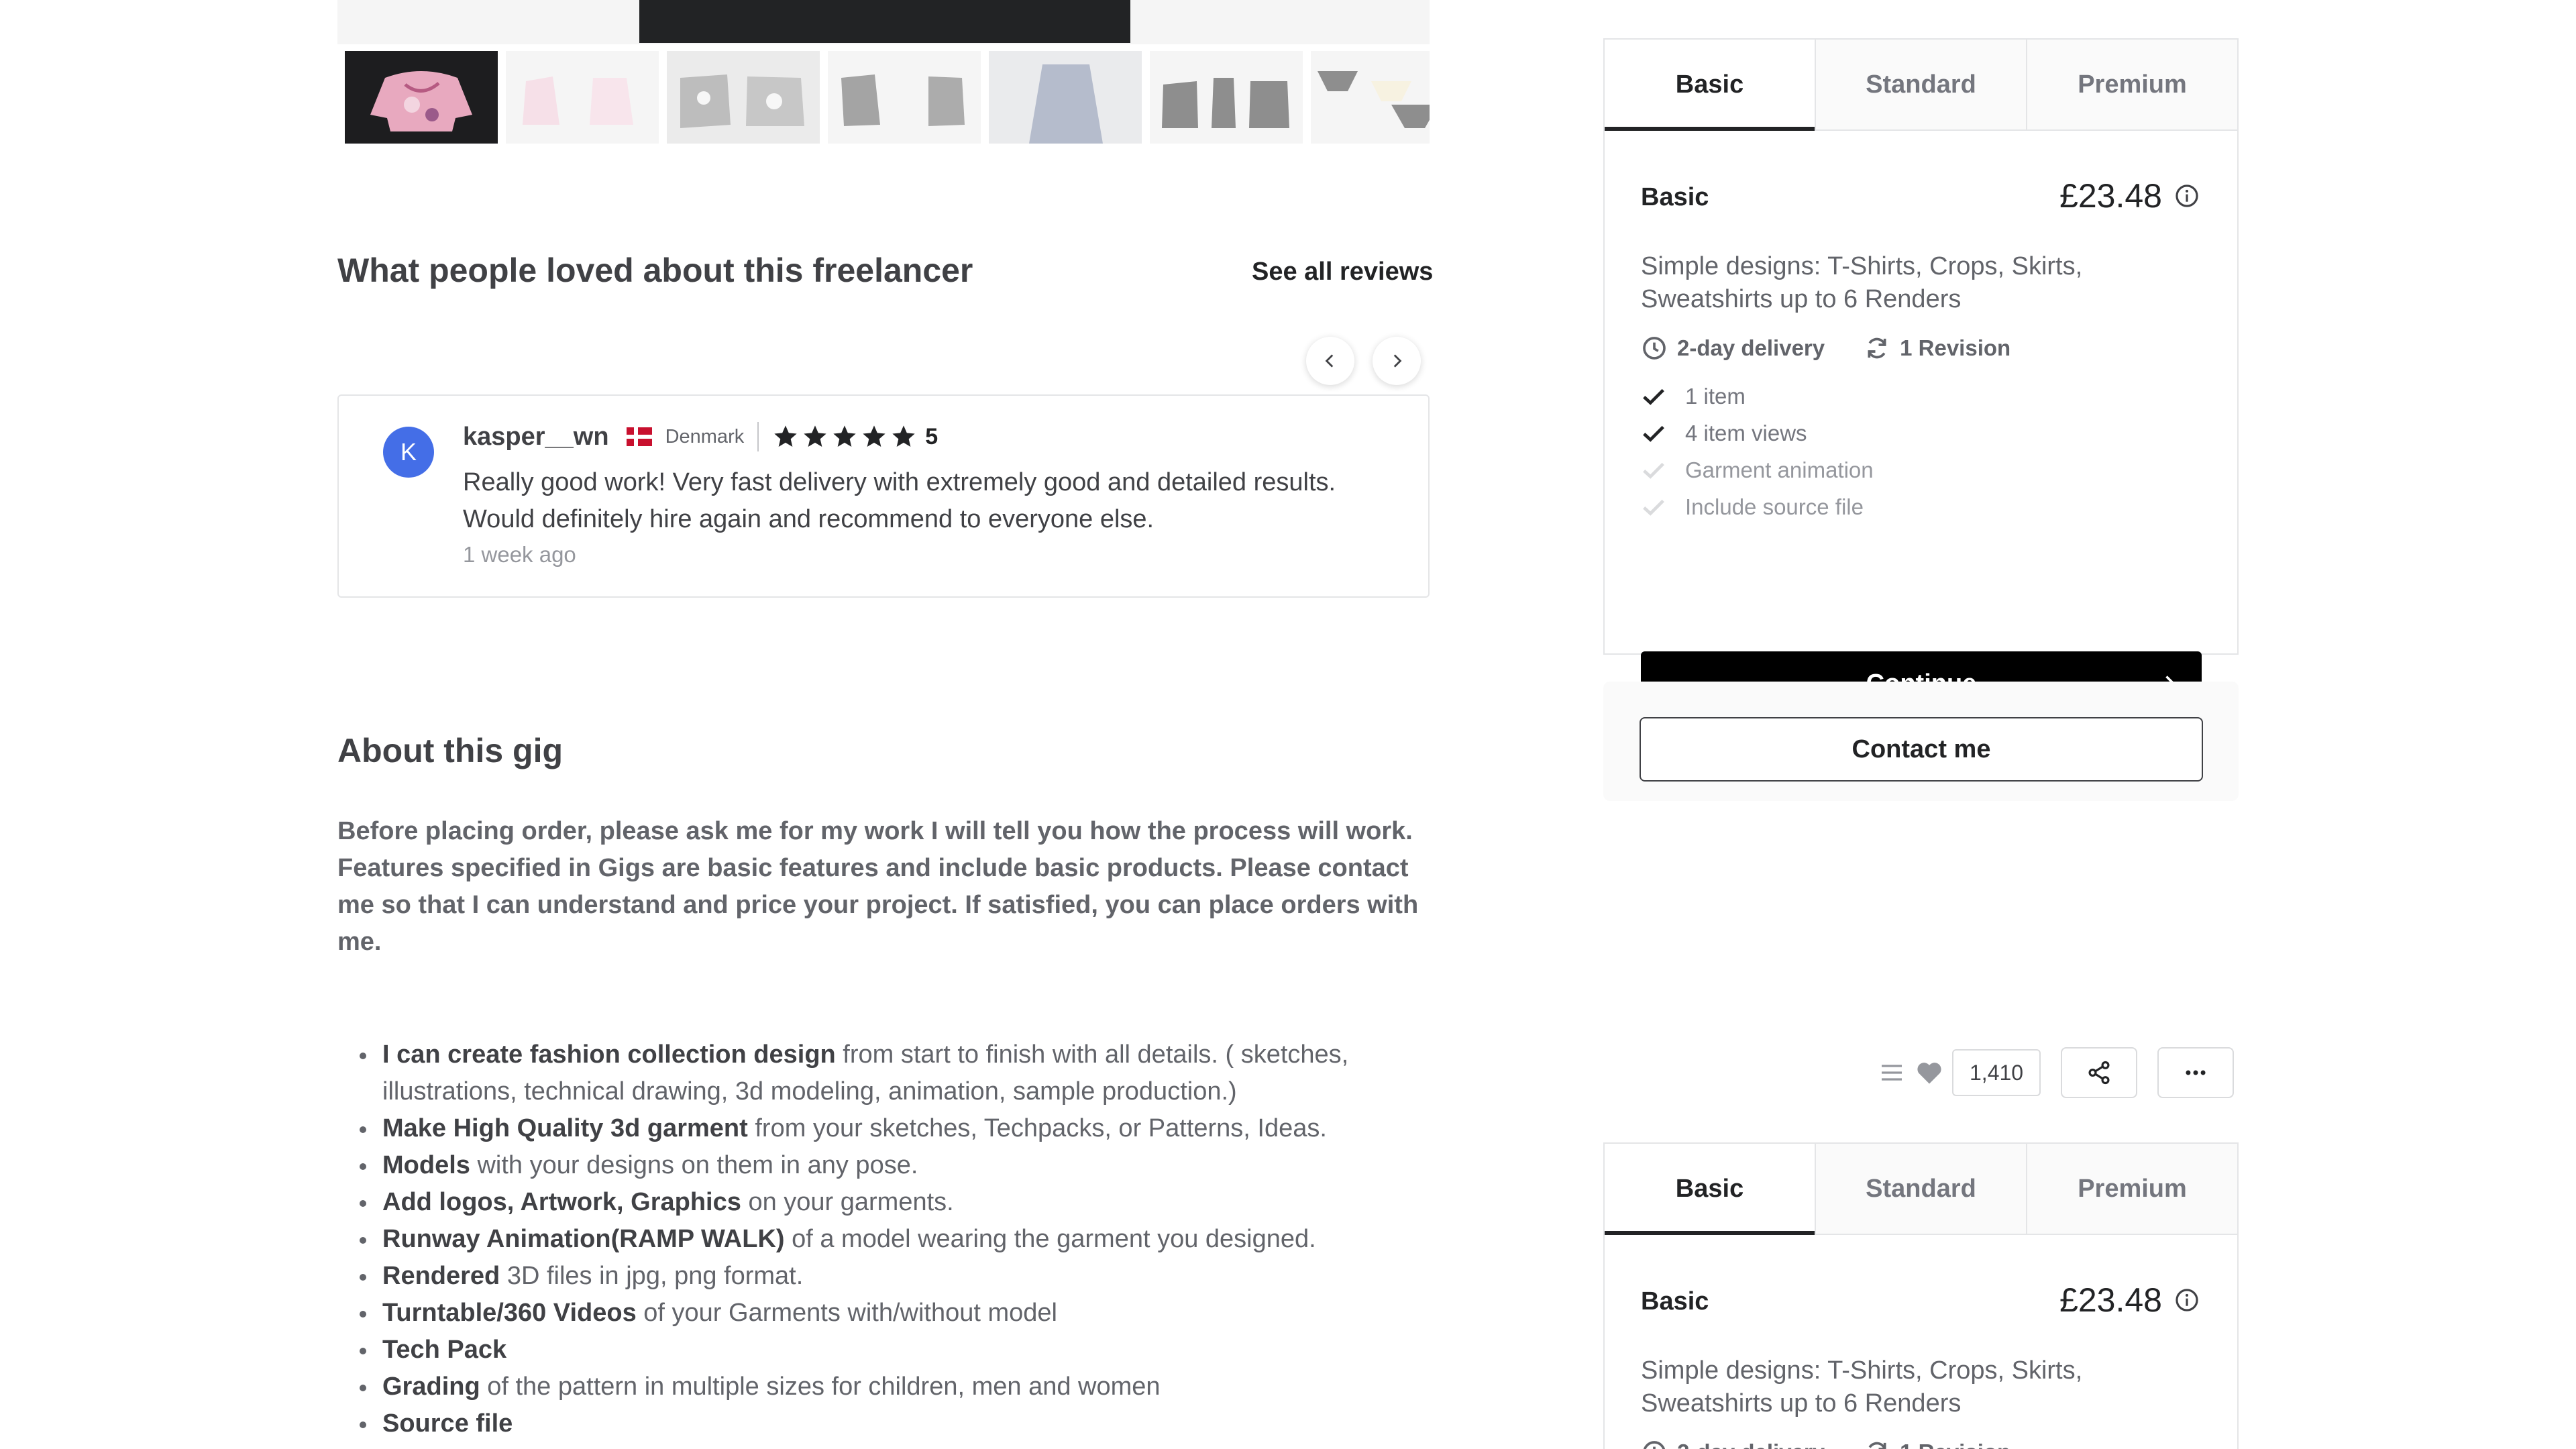 This screenshot has width=2576, height=1449. Describe the element at coordinates (1891, 1072) in the screenshot. I see `list-icon` at that location.